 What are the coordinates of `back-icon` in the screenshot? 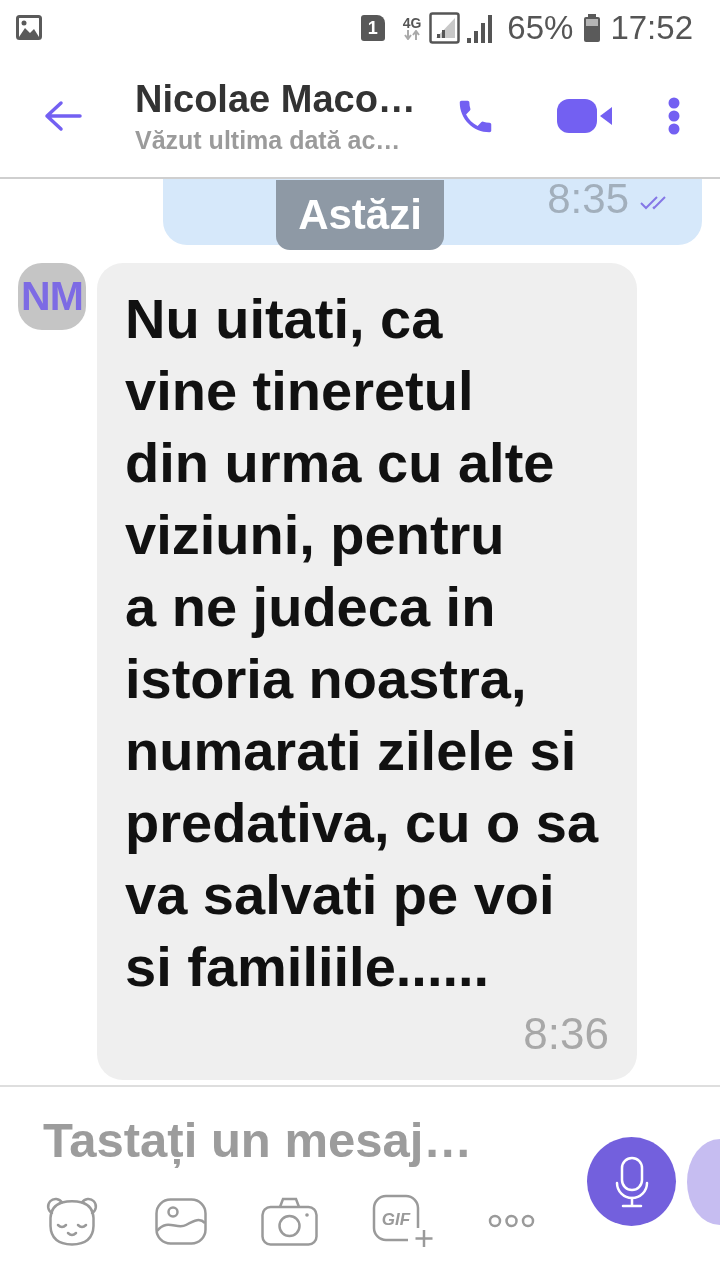 It's located at (63, 116).